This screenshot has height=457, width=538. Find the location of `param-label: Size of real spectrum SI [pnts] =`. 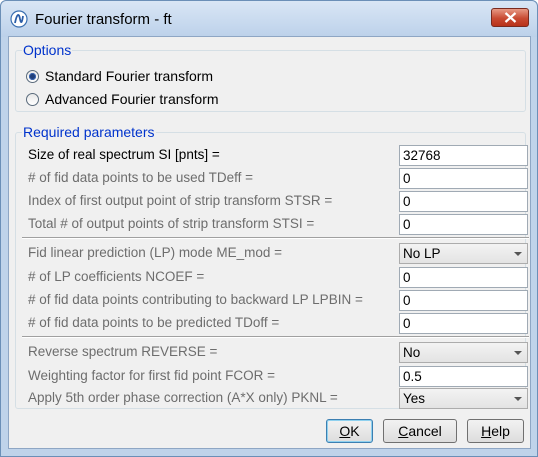

param-label: Size of real spectrum SI [pnts] = is located at coordinates (124, 154).